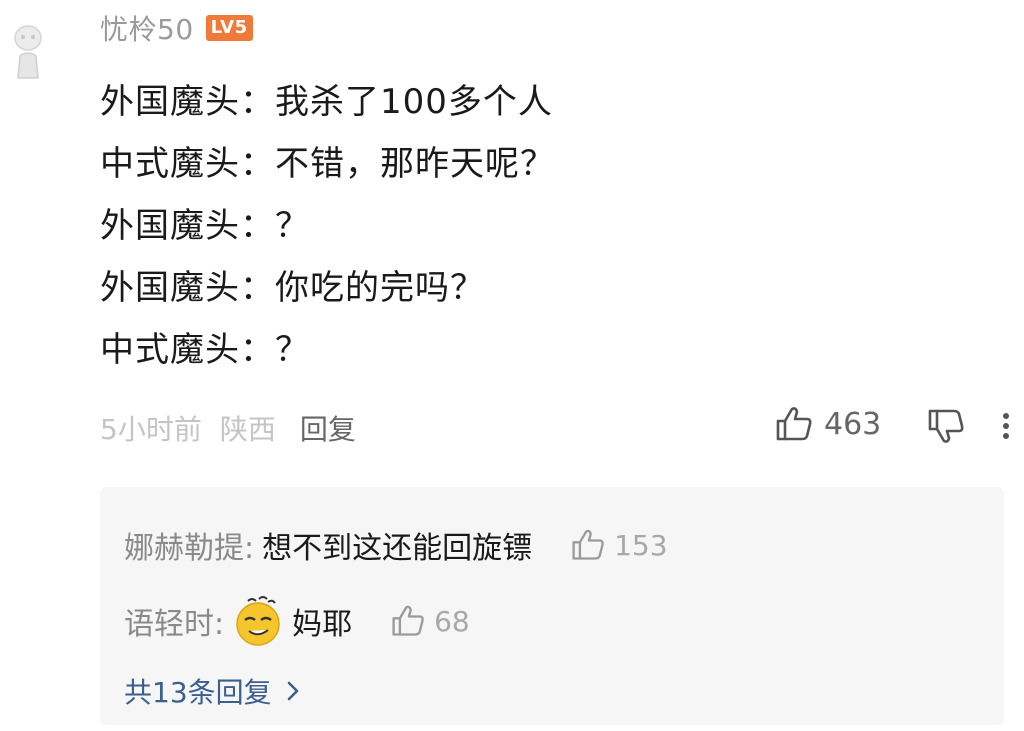 This screenshot has height=731, width=1024. Describe the element at coordinates (198, 692) in the screenshot. I see `view-all-replies-label: 共13条回复` at that location.